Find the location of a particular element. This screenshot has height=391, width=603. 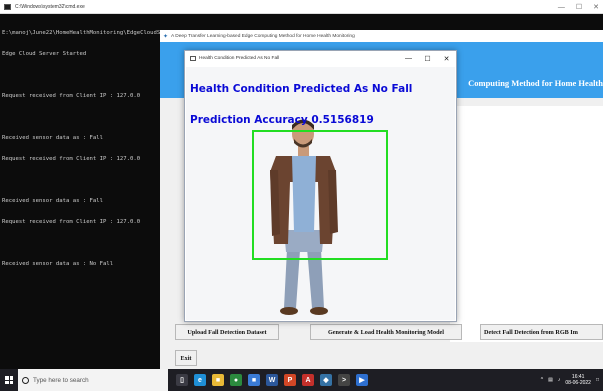

files-icon: ■ is located at coordinates (218, 380).